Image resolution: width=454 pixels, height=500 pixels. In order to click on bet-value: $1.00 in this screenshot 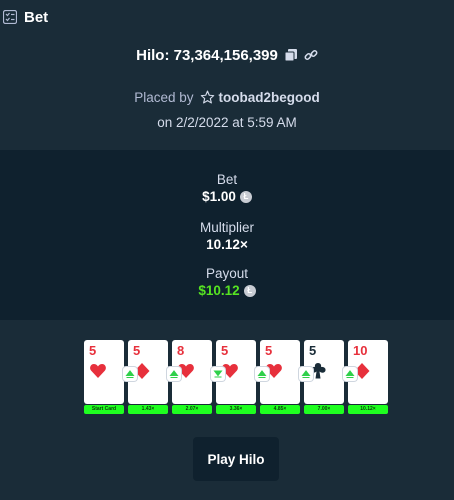, I will do `click(219, 196)`.